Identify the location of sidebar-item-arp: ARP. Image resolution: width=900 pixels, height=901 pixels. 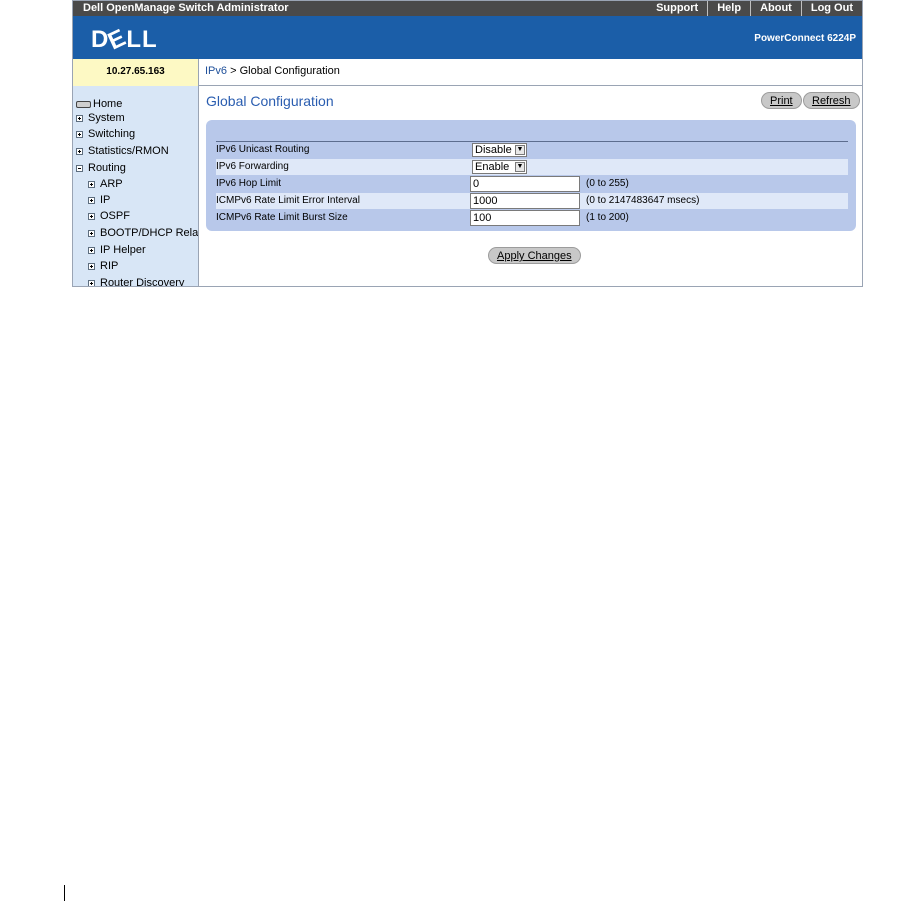
(105, 184).